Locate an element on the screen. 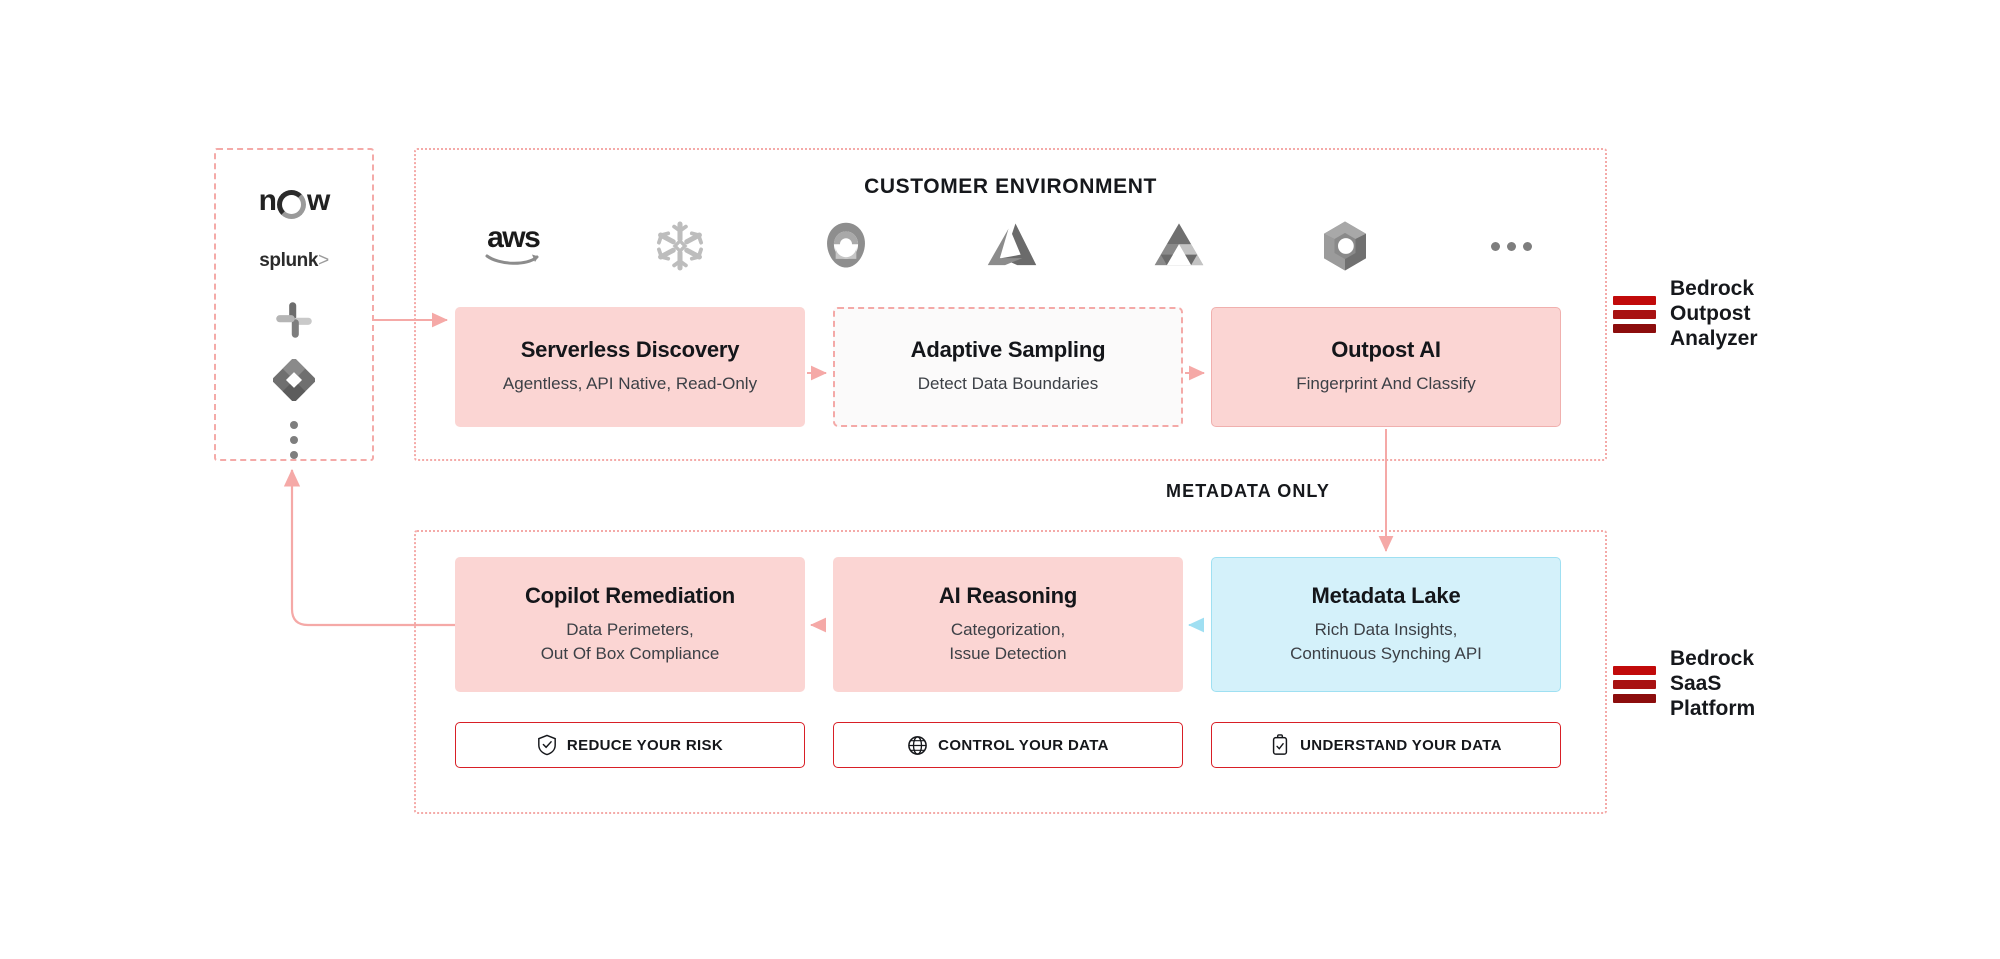 The image size is (2000, 959). integration-servicenow: nw is located at coordinates (294, 201).